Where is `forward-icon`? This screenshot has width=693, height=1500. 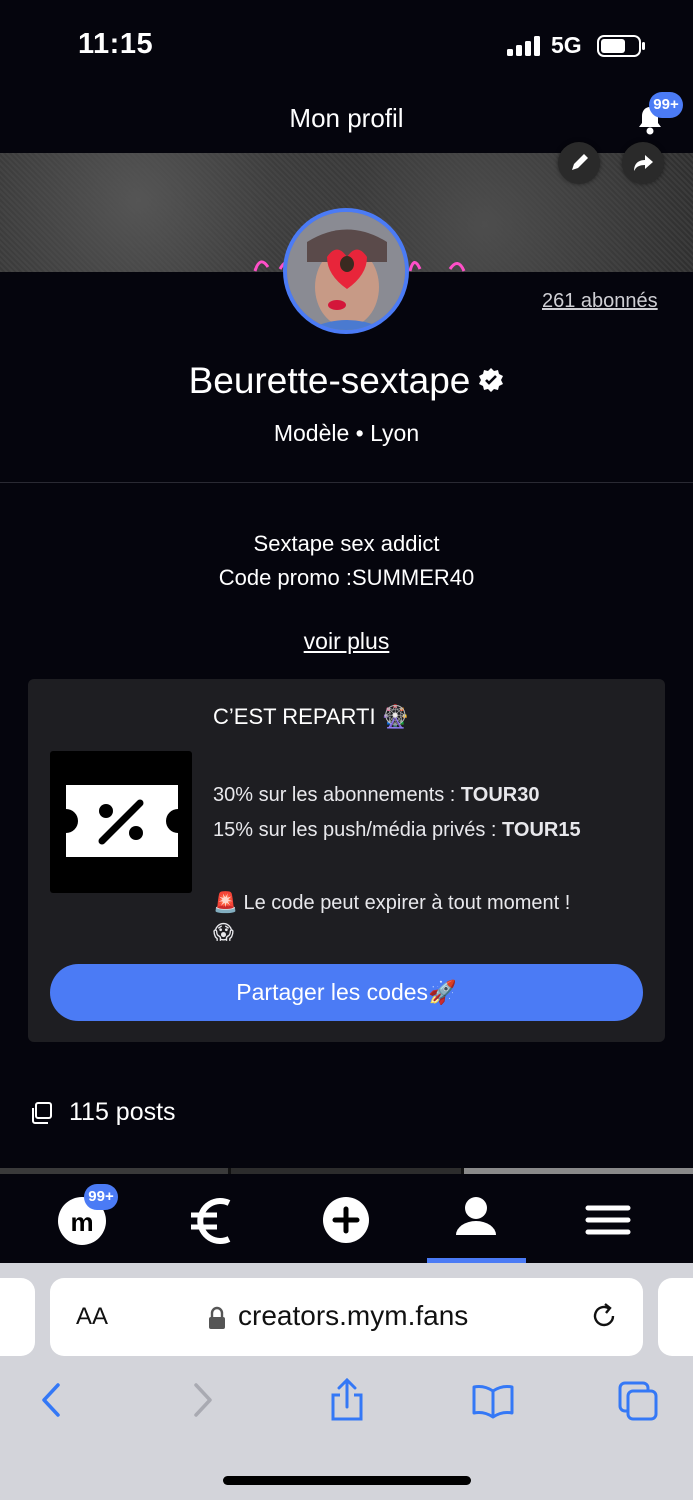 forward-icon is located at coordinates (202, 1400).